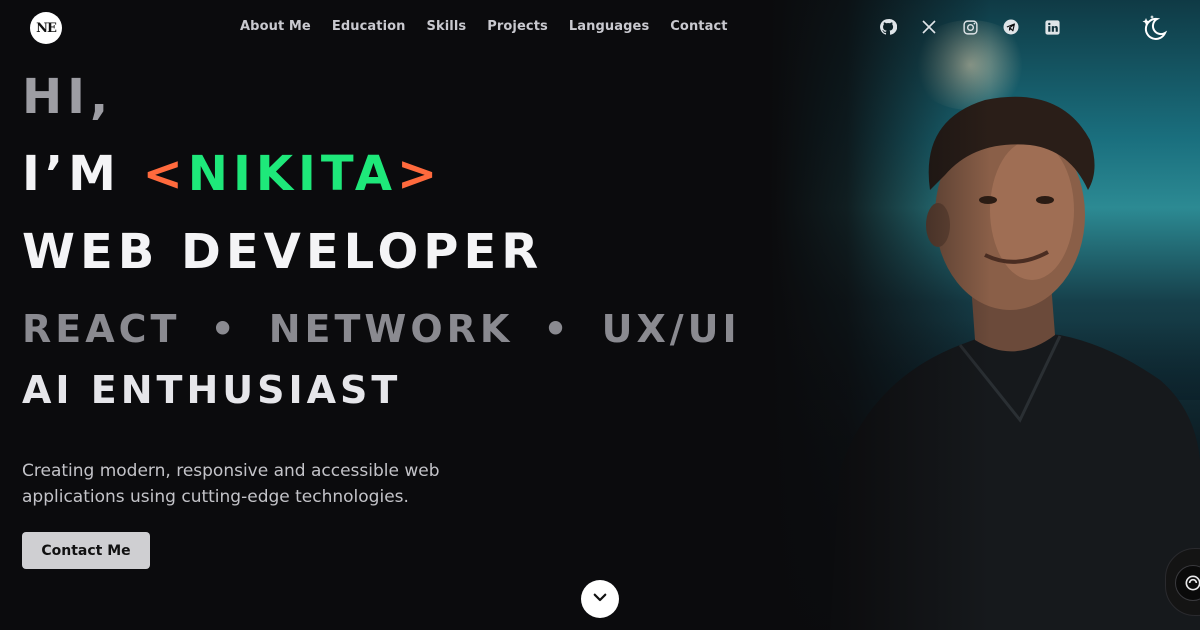  I want to click on chevron-down-icon, so click(600, 599).